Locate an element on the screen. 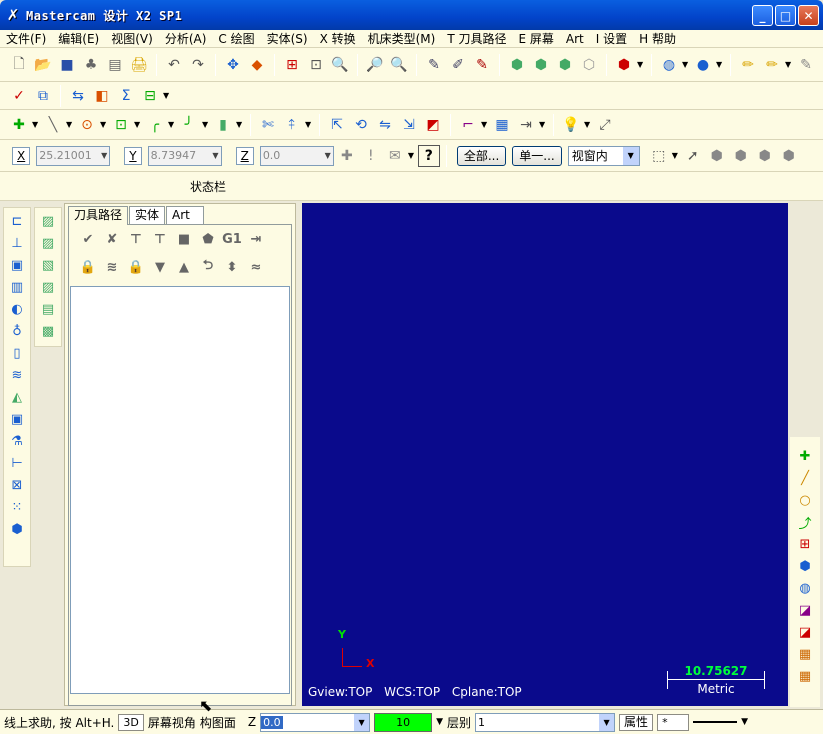 Image resolution: width=823 pixels, height=734 pixels. thread-icon: ≋ is located at coordinates (17, 375).